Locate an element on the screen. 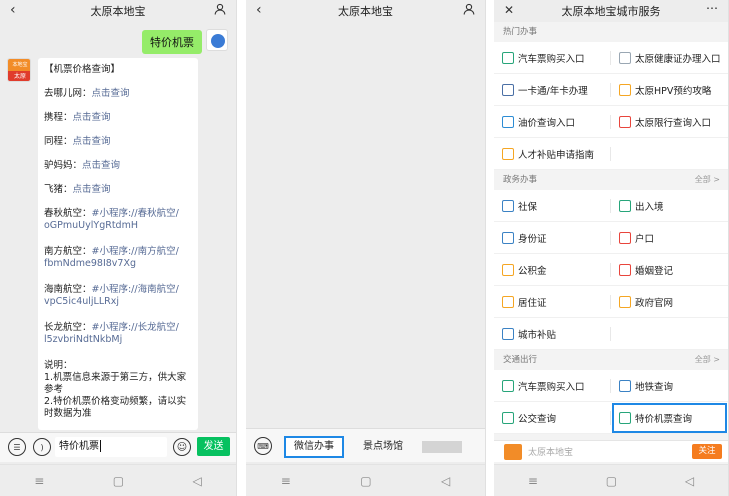 This screenshot has width=729, height=496. service-section: 交通出行 全部 > 汽车票购买入口 地铁查询公交查询 特价机票查询 is located at coordinates (611, 392).